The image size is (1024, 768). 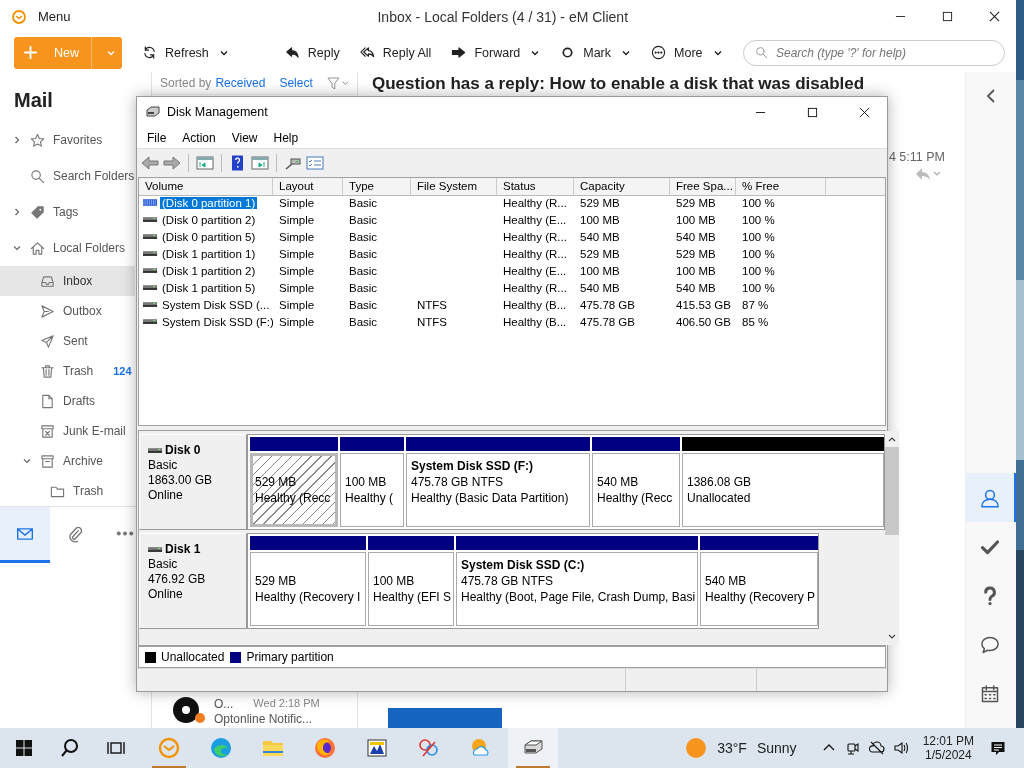 What do you see at coordinates (67, 212) in the screenshot?
I see `folder-item: Tags` at bounding box center [67, 212].